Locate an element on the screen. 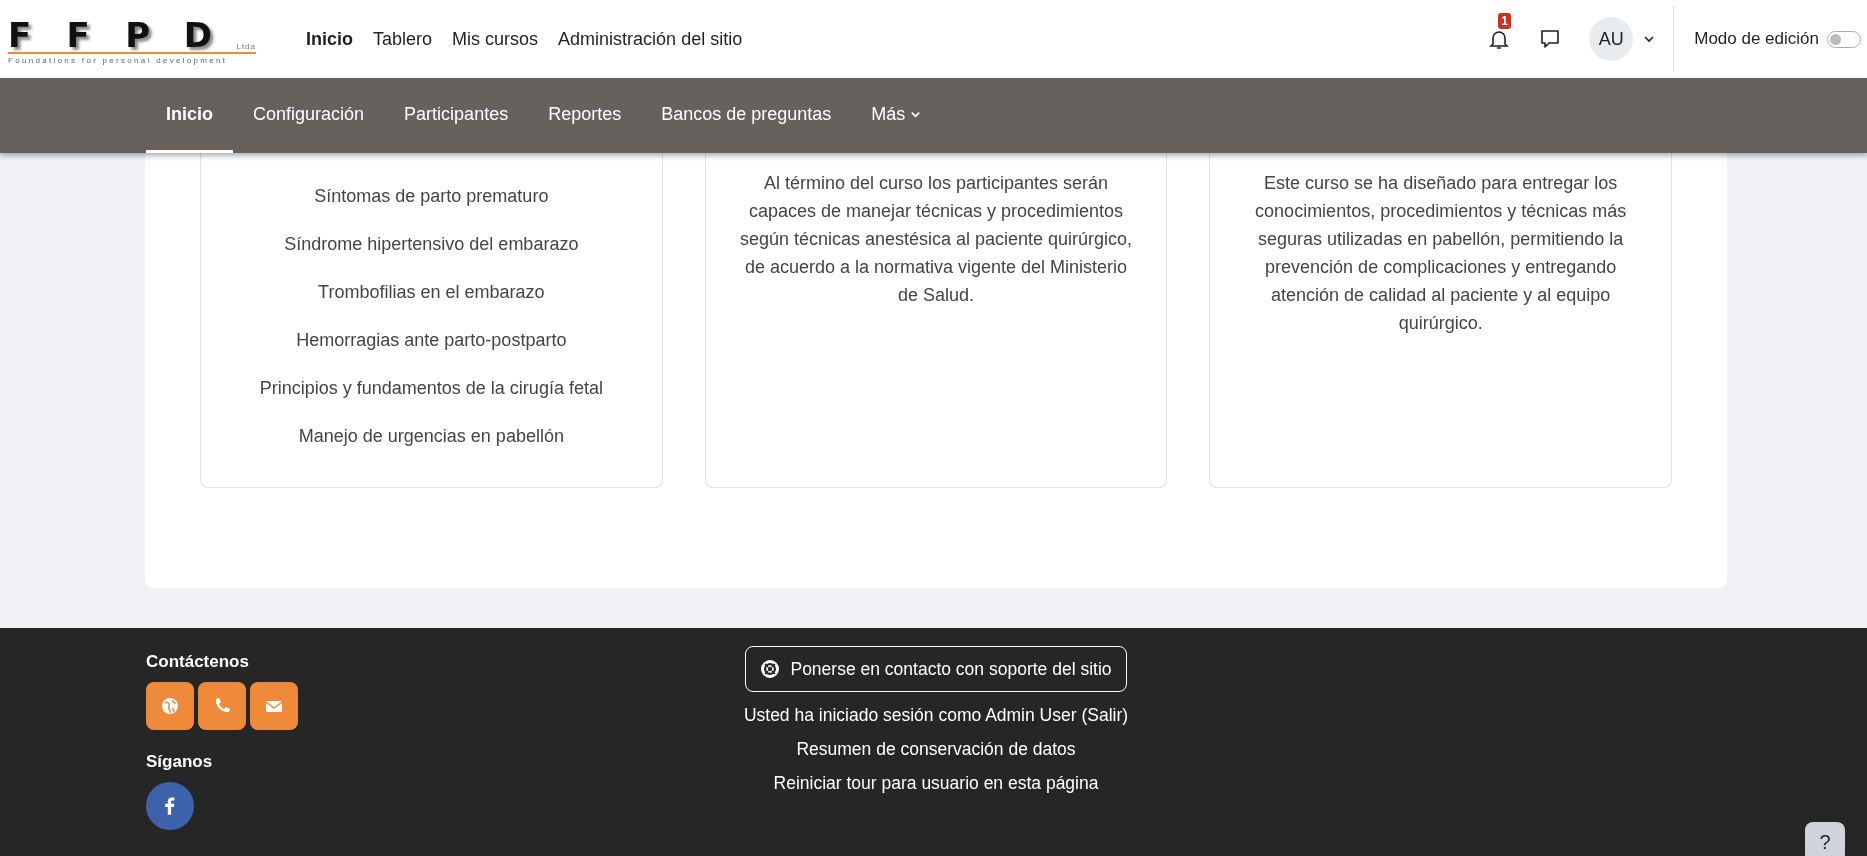  chat-icon is located at coordinates (1550, 39).